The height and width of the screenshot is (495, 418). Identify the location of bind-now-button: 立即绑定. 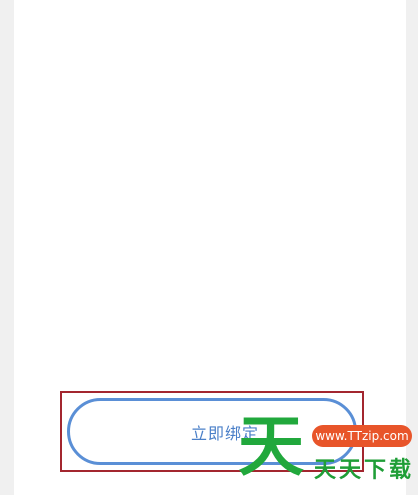
(212, 431).